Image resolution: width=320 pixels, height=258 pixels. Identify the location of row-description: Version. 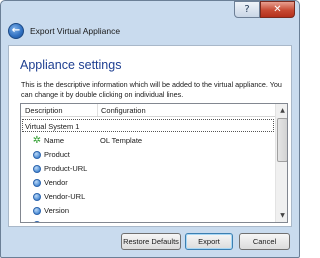
(57, 210).